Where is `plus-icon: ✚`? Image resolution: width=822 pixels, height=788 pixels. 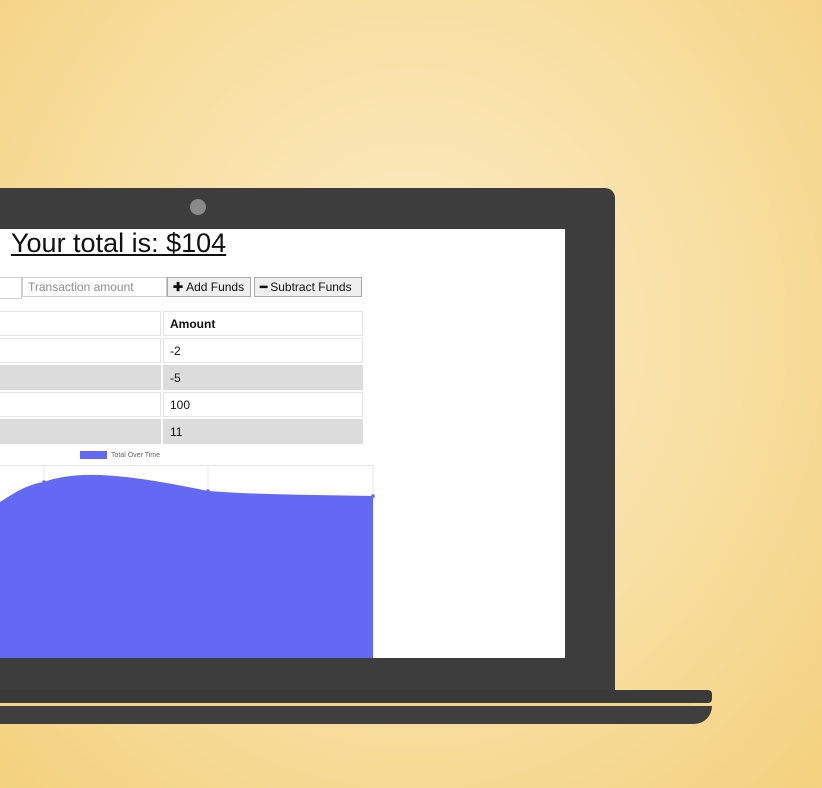 plus-icon: ✚ is located at coordinates (178, 287).